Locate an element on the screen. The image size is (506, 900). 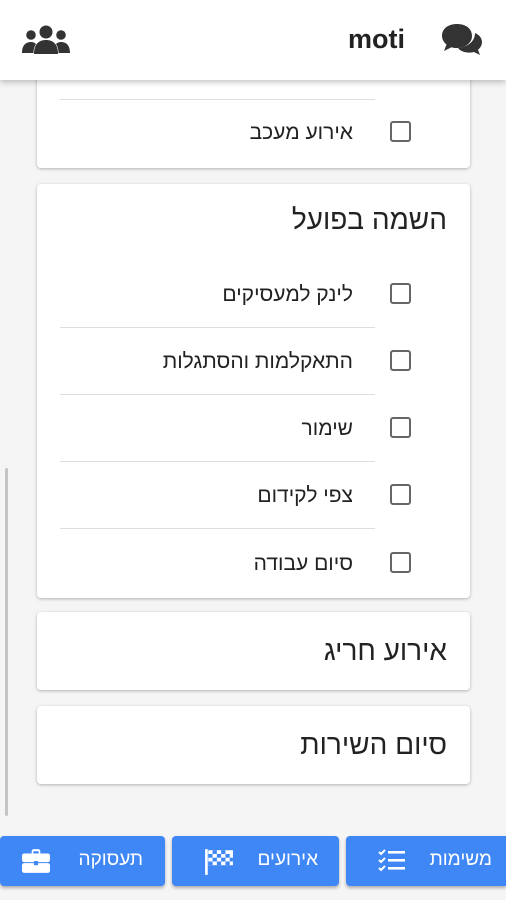
checkbox-row-acclimation: התאקלמות והסתגלות is located at coordinates (253, 362).